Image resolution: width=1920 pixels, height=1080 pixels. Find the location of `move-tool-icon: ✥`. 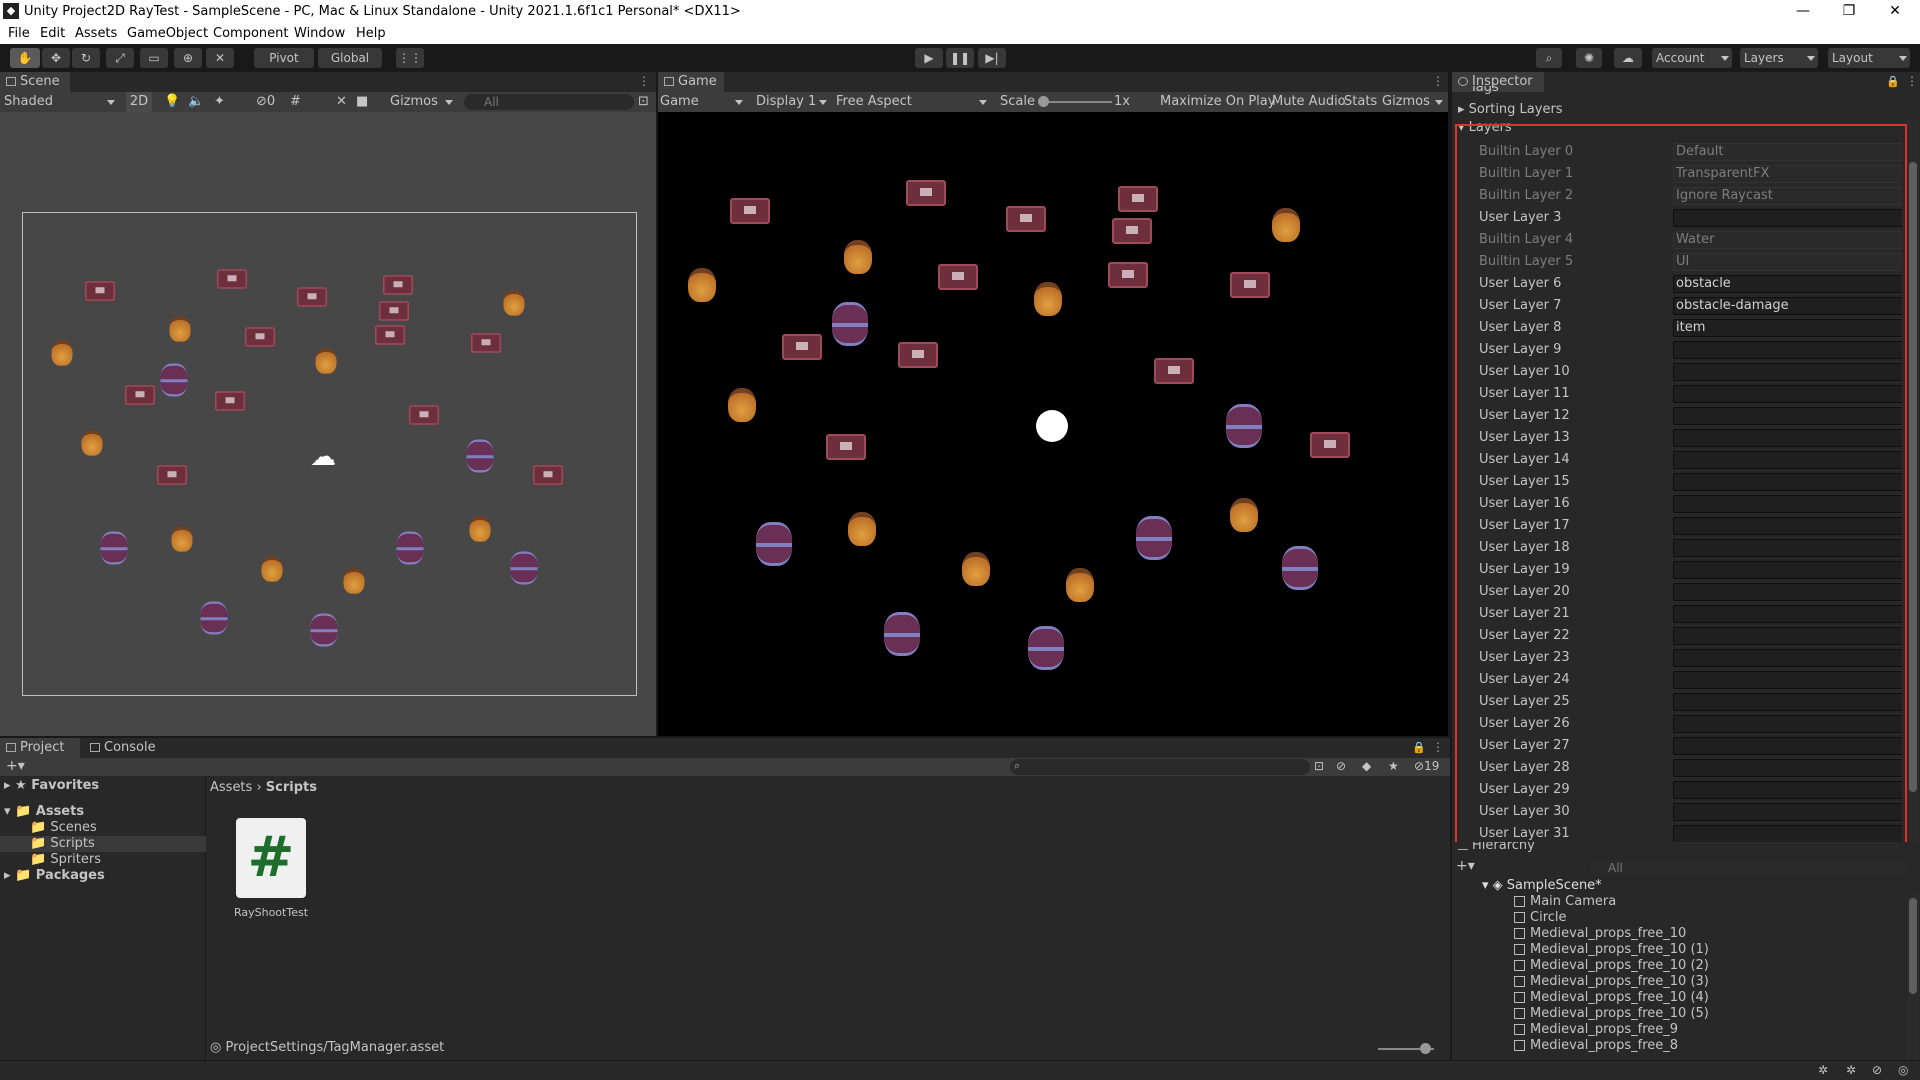

move-tool-icon: ✥ is located at coordinates (56, 58).